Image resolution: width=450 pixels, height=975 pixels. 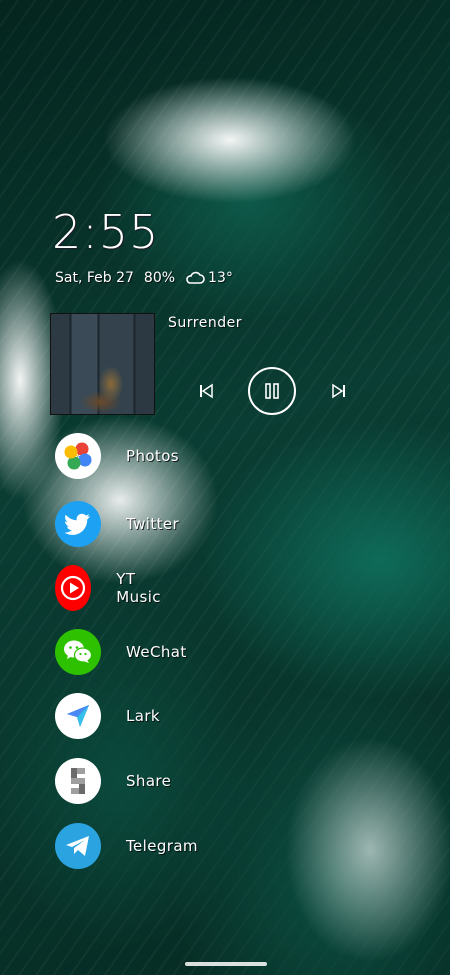 I want to click on app-photos: Photos, so click(x=117, y=456).